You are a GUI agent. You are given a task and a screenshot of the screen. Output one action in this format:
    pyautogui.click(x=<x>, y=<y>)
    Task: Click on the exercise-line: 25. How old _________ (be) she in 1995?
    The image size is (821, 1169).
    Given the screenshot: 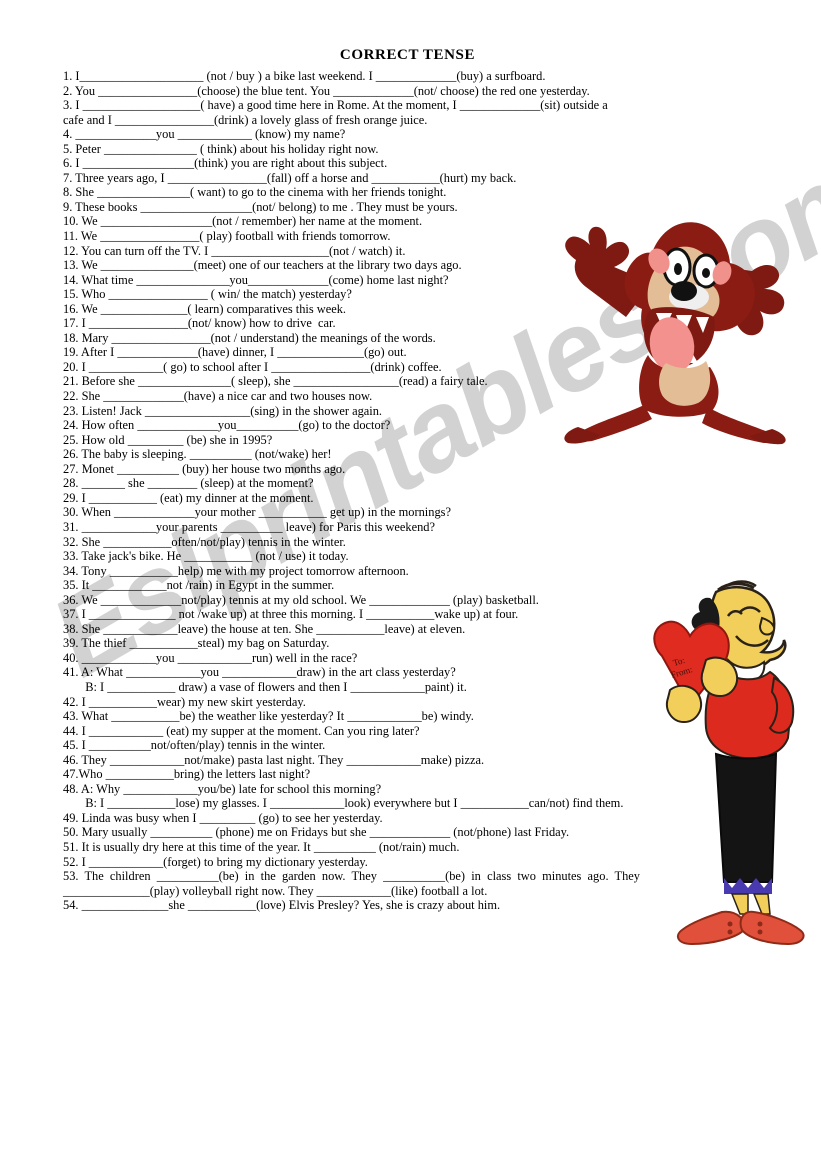 What is the action you would take?
    pyautogui.click(x=168, y=439)
    